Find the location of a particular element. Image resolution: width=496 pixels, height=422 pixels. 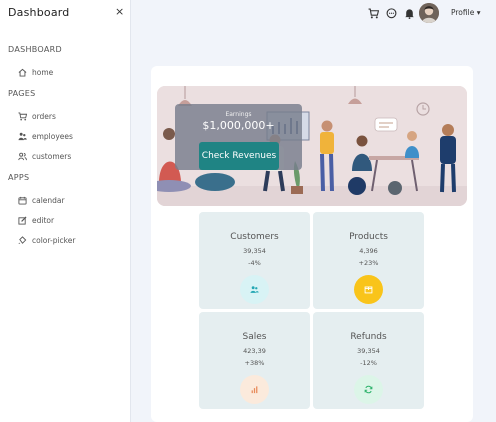

stat-title: Refunds is located at coordinates (368, 337).